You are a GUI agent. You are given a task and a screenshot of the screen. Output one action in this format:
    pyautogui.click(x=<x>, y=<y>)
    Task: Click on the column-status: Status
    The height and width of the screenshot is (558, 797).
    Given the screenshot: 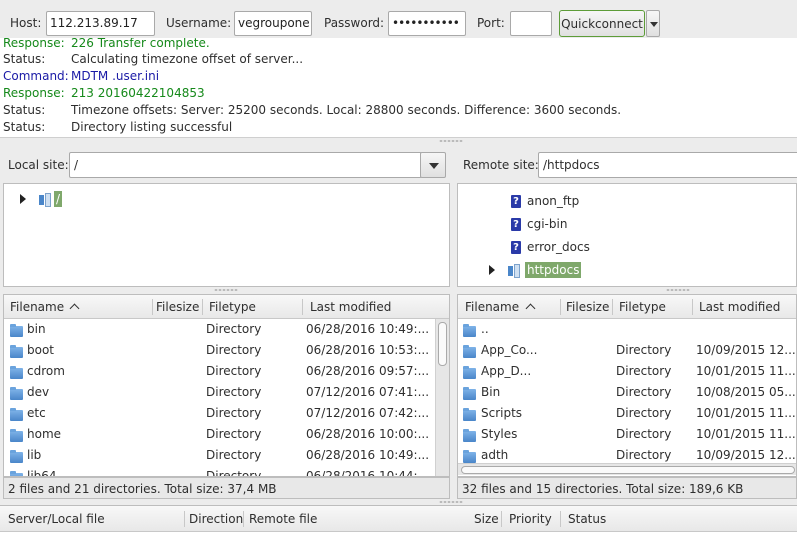 What is the action you would take?
    pyautogui.click(x=587, y=519)
    